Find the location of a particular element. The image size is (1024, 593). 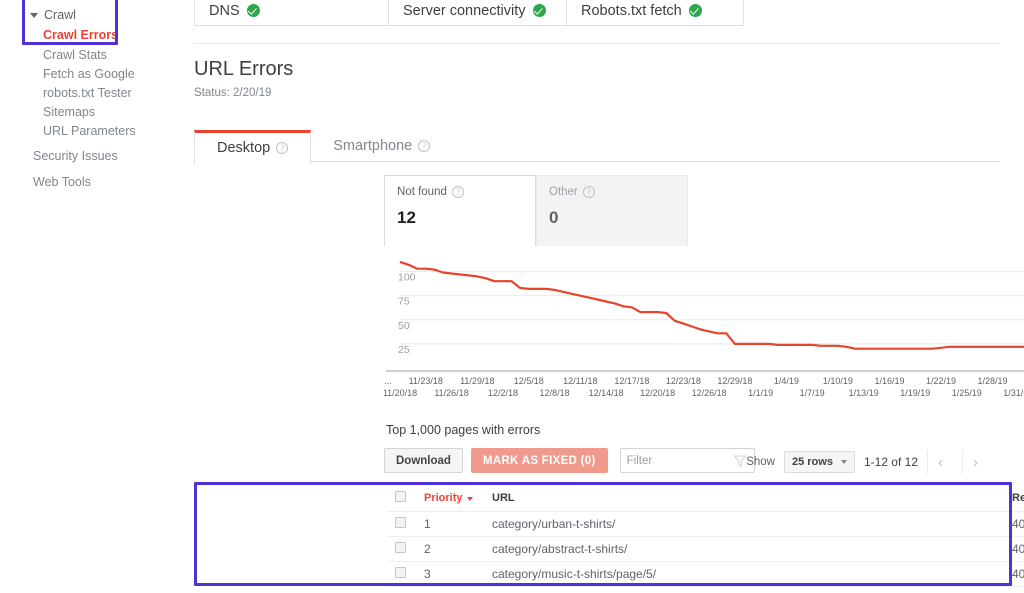

sort-desc-icon is located at coordinates (469, 498).